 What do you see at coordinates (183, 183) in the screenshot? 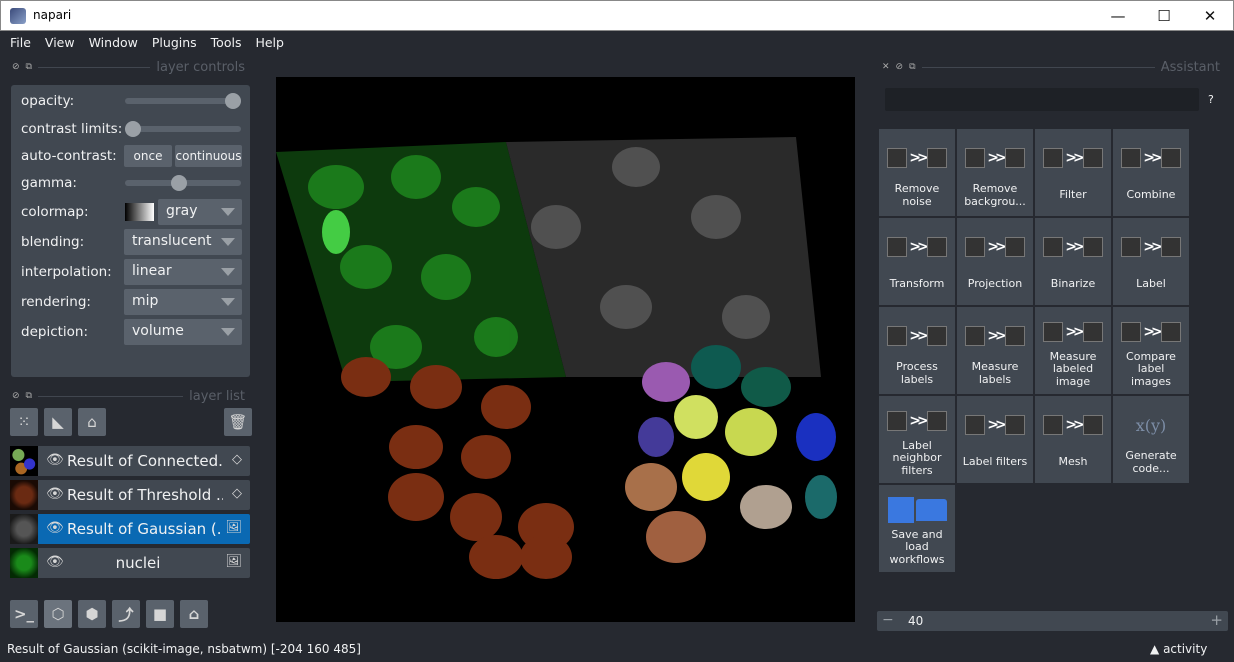
I see `gamma-slider` at bounding box center [183, 183].